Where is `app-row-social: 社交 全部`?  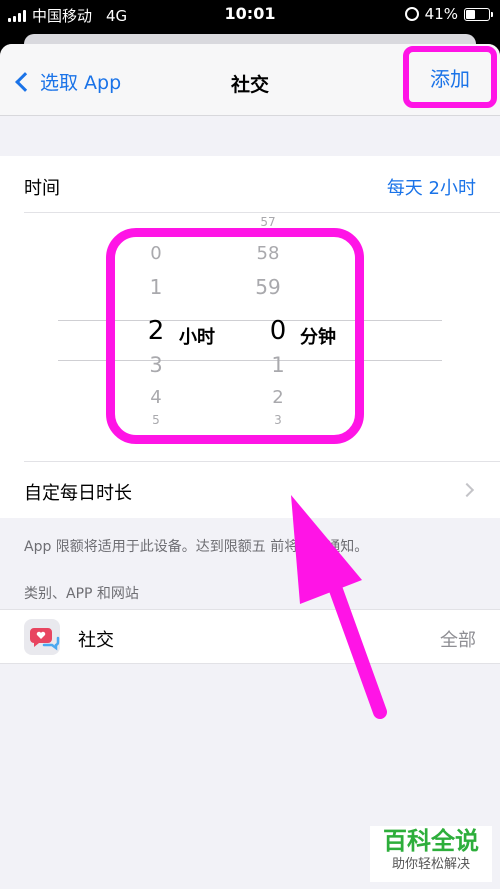
app-row-social: 社交 全部 is located at coordinates (250, 636).